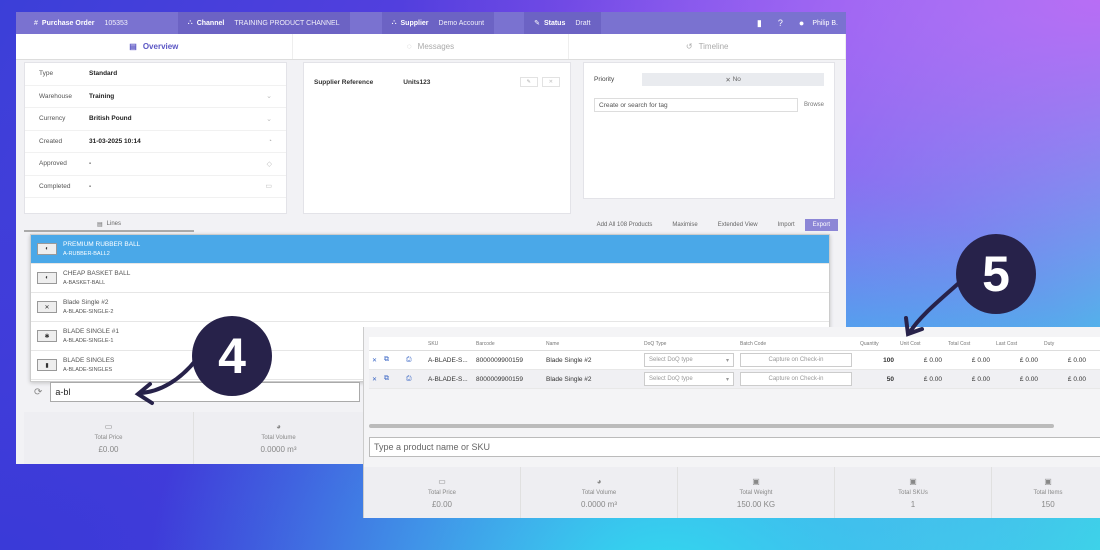 The height and width of the screenshot is (550, 1100). Describe the element at coordinates (109, 225) in the screenshot. I see `tab-lines: ▤ Lines` at that location.